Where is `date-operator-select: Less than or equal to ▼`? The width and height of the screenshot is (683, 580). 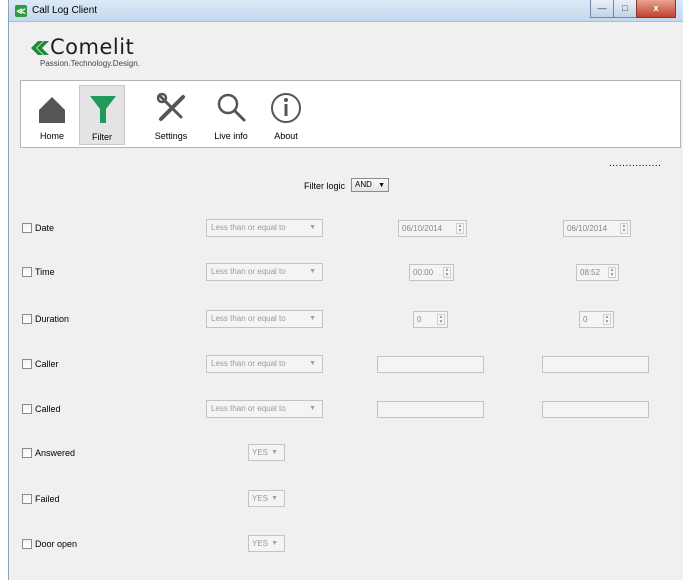 date-operator-select: Less than or equal to ▼ is located at coordinates (264, 228).